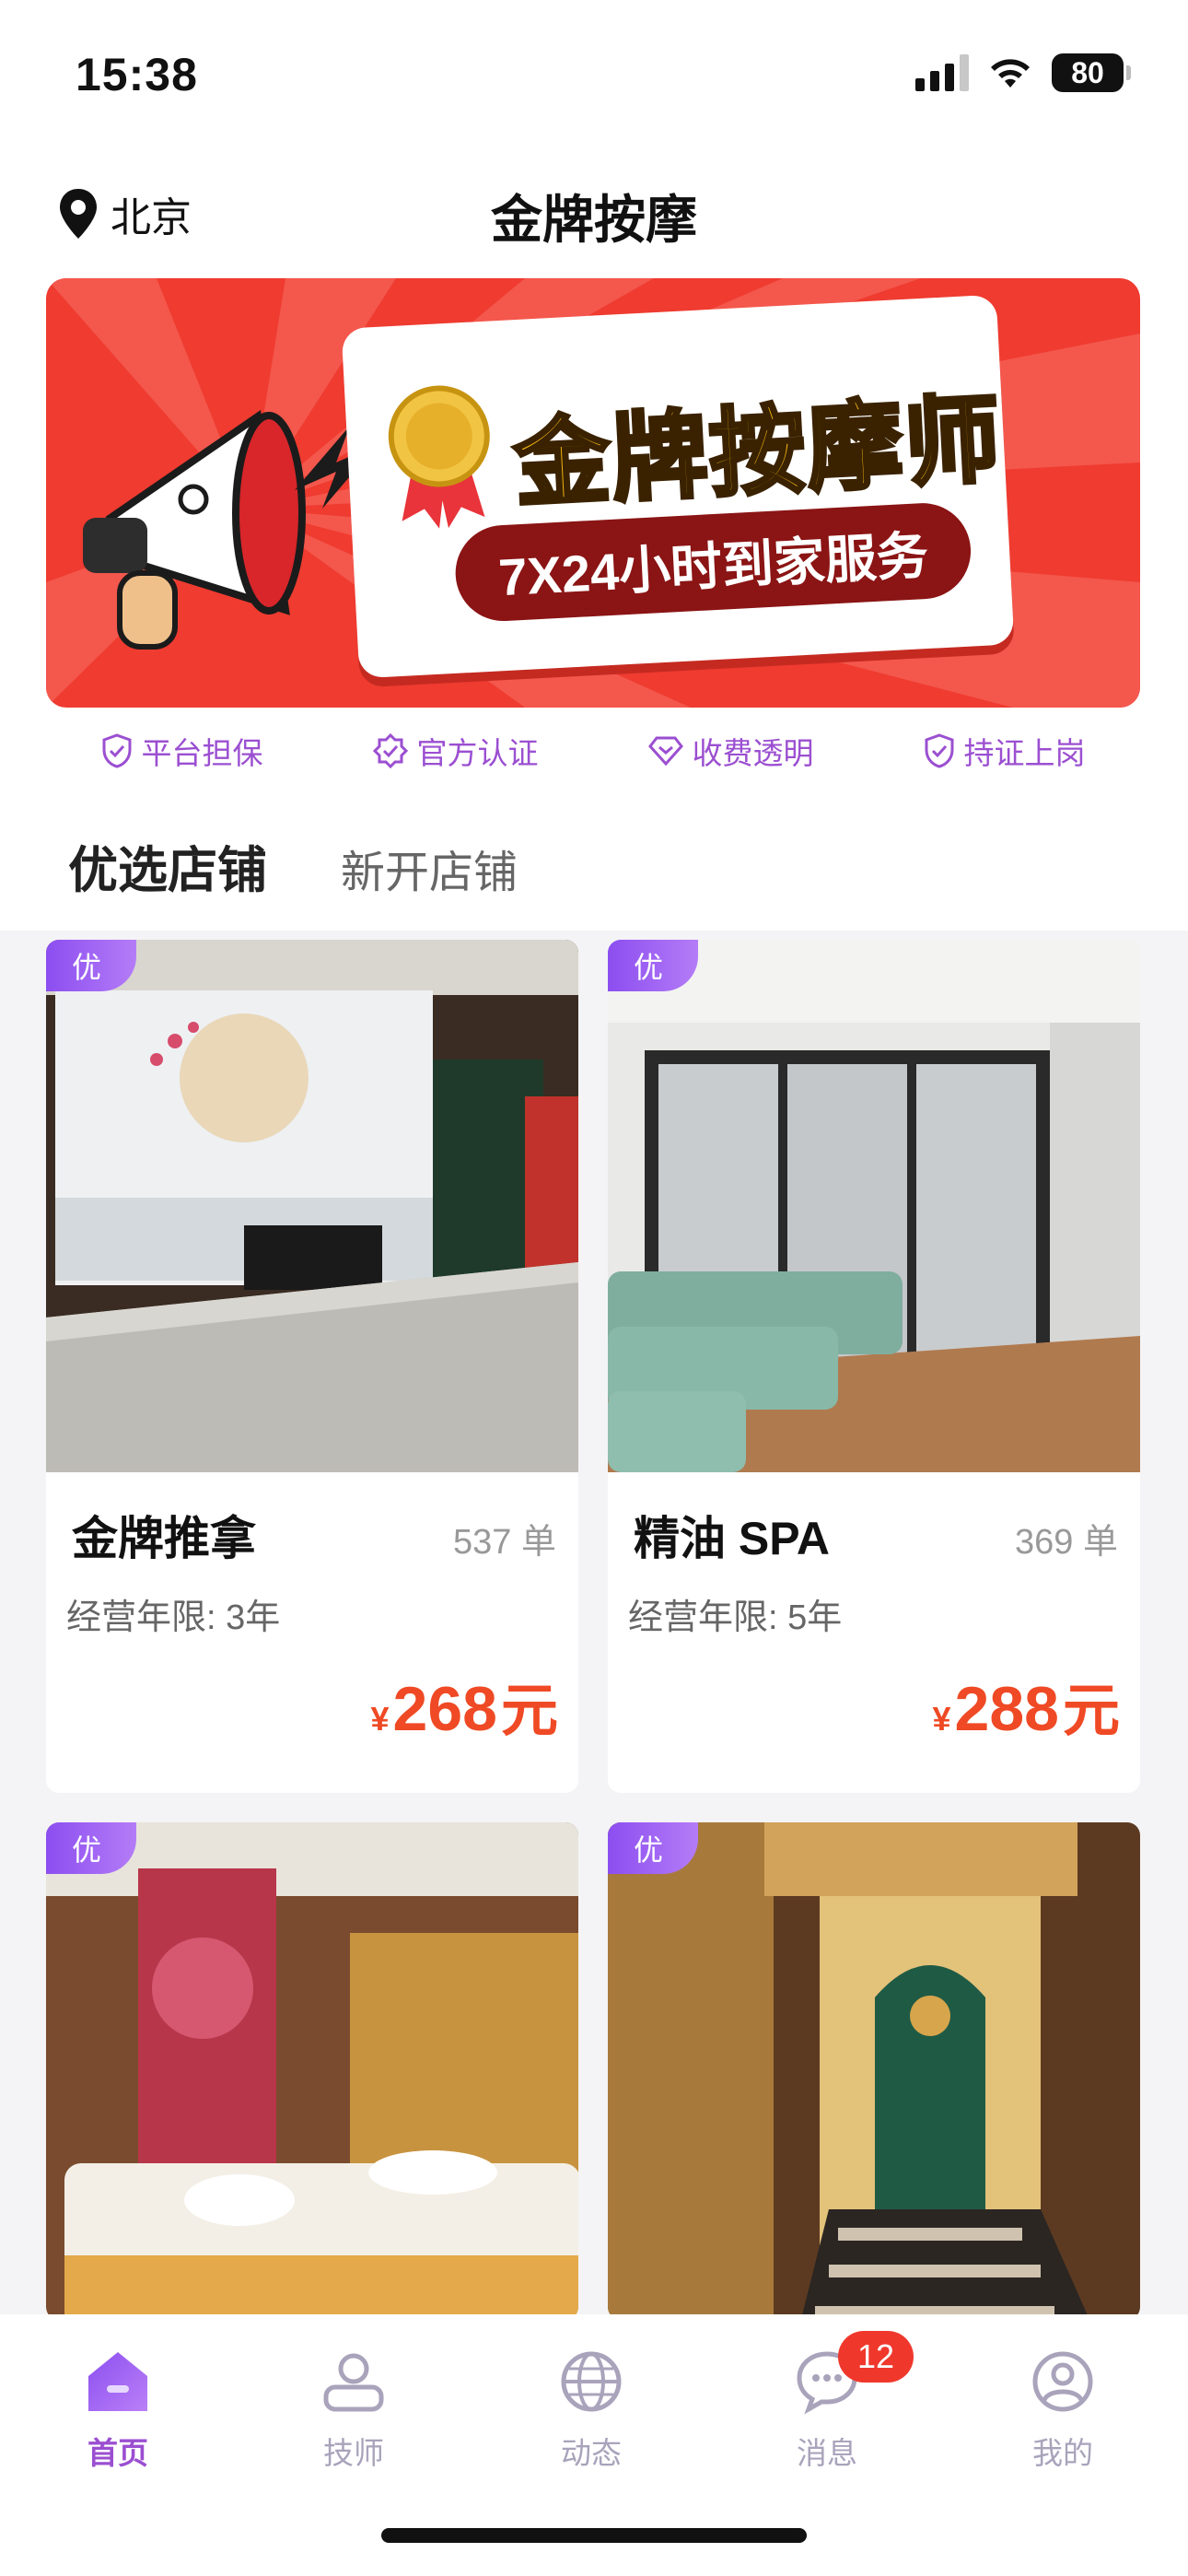 This screenshot has height=2576, width=1188. Describe the element at coordinates (444, 1709) in the screenshot. I see `price-value: 268` at that location.